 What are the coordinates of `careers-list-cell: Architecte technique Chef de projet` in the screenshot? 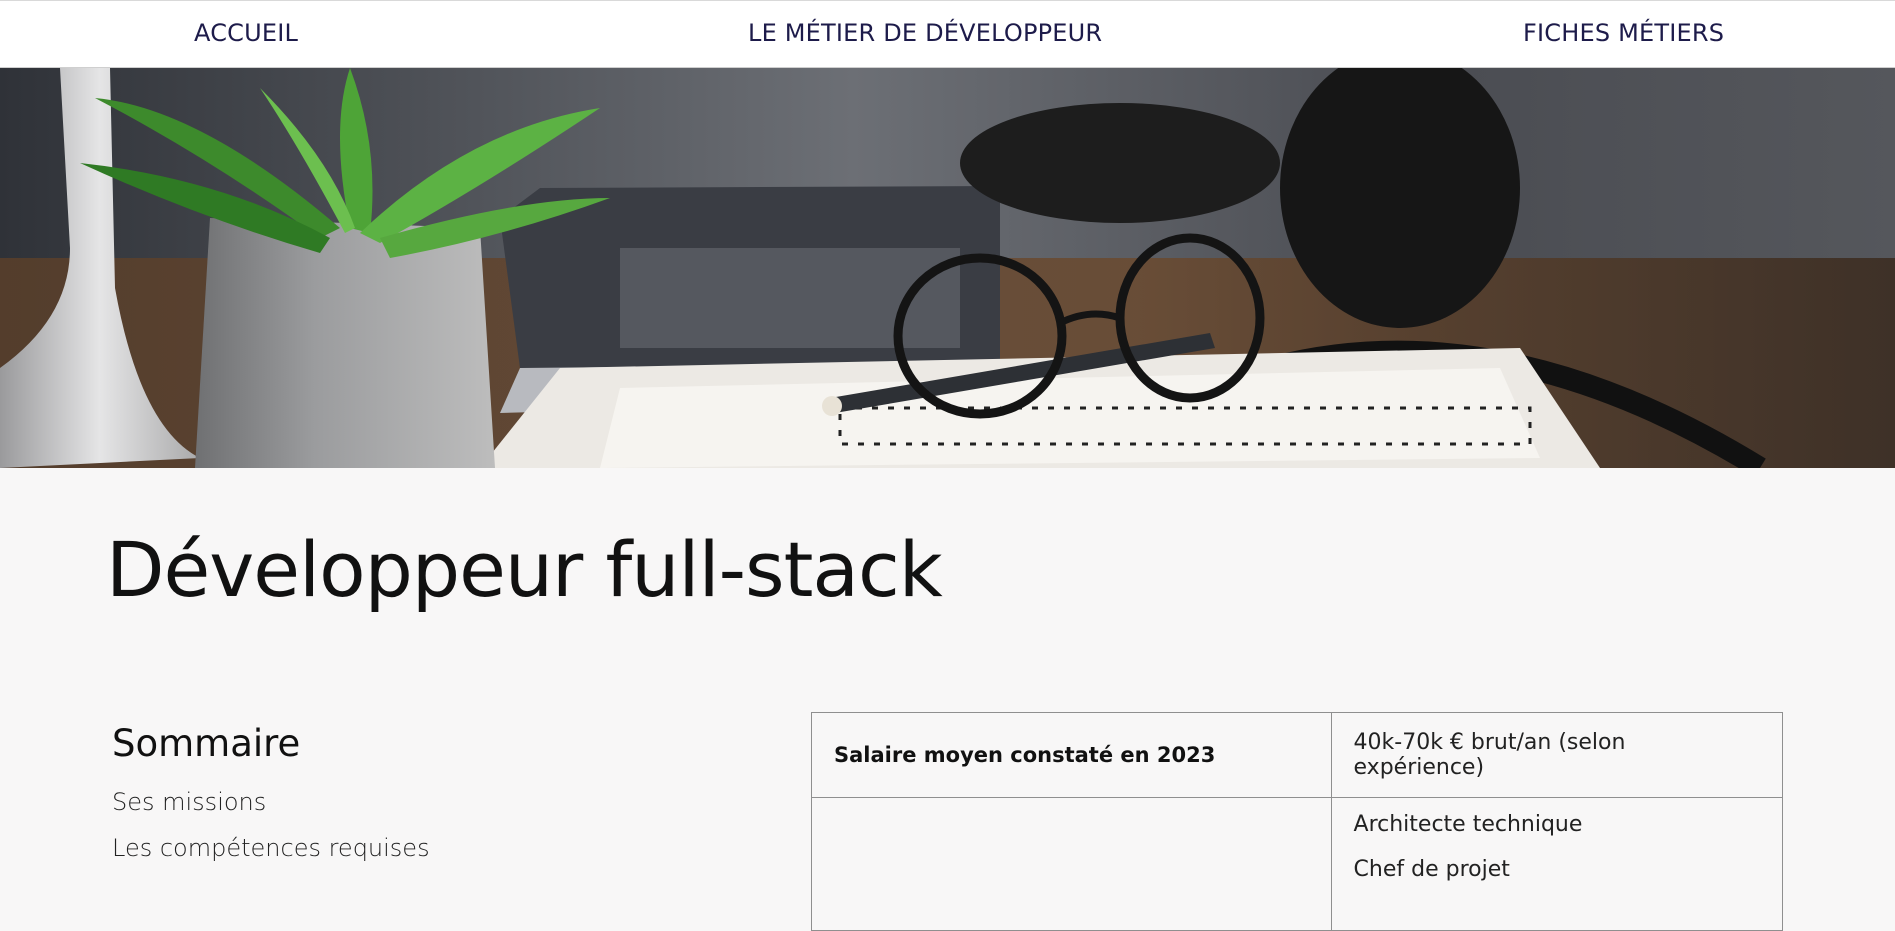 It's located at (1557, 864).